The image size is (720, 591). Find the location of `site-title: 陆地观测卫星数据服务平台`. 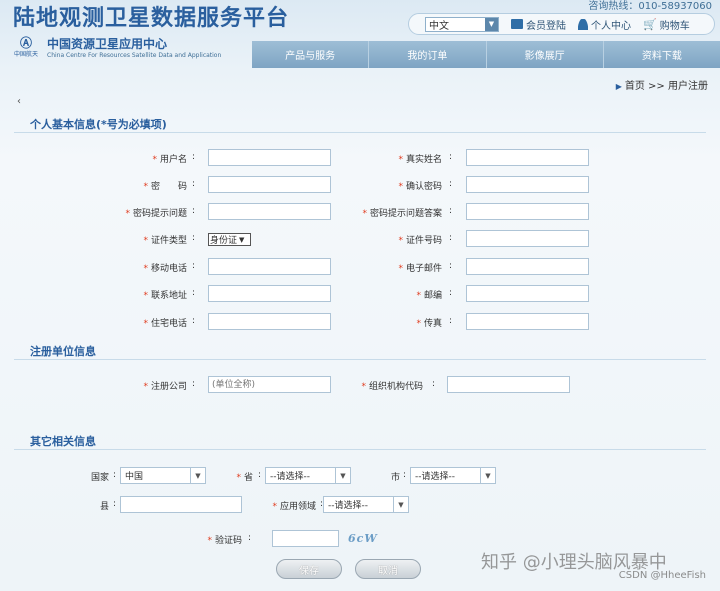

site-title: 陆地观测卫星数据服务平台 is located at coordinates (151, 18).